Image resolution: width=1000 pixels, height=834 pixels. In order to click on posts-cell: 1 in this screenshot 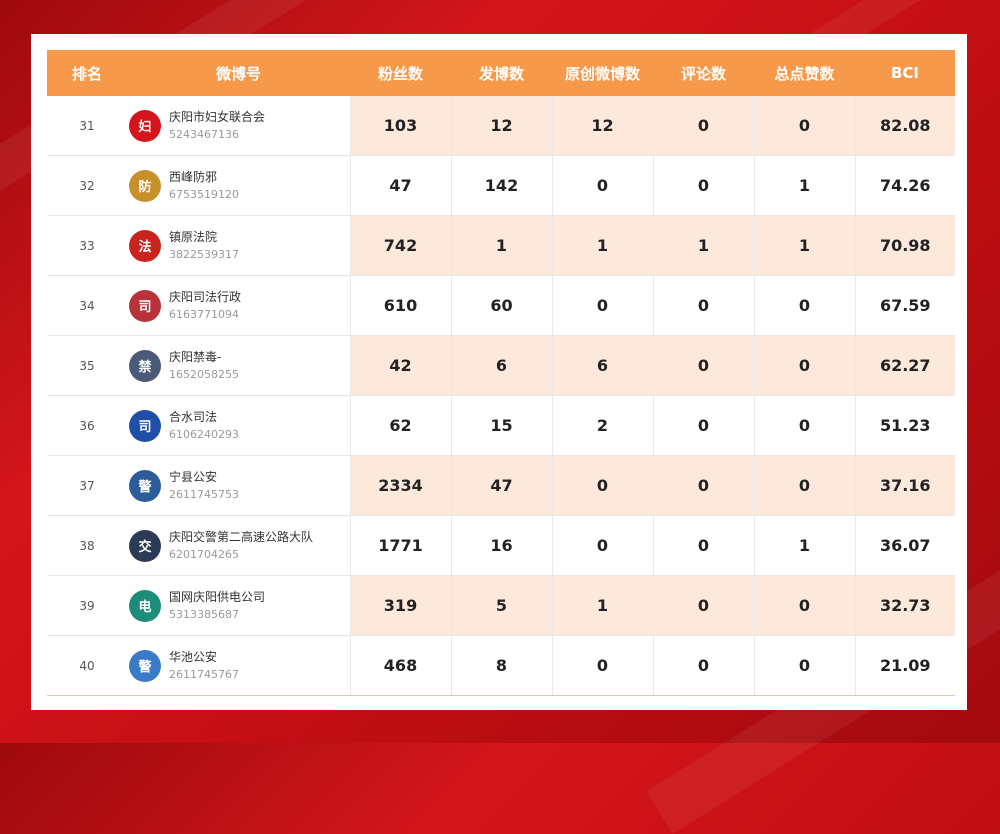, I will do `click(501, 245)`.